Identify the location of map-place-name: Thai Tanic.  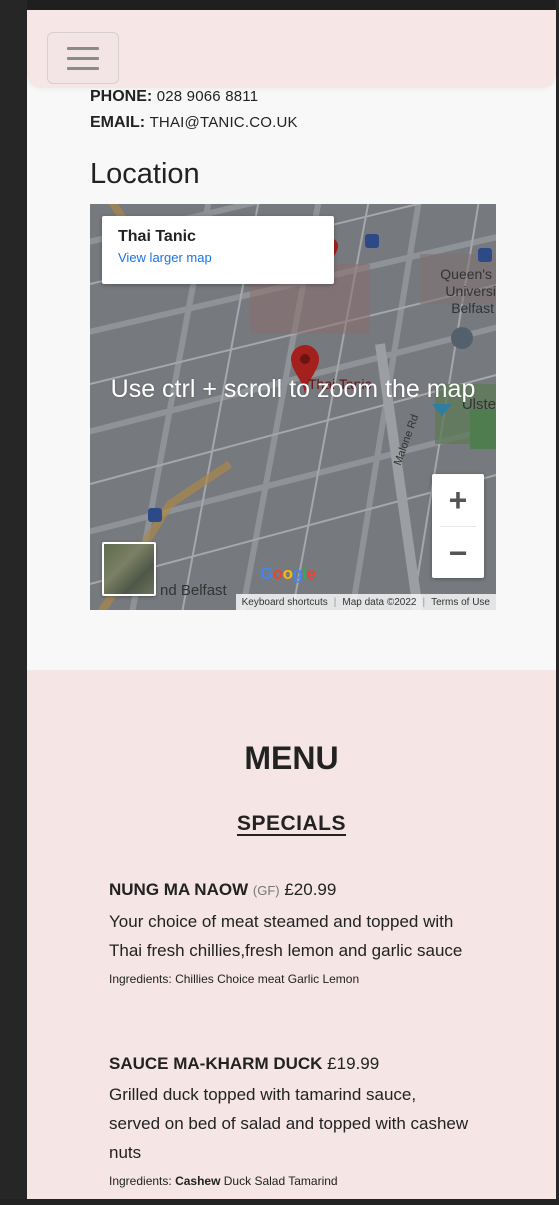
(157, 236).